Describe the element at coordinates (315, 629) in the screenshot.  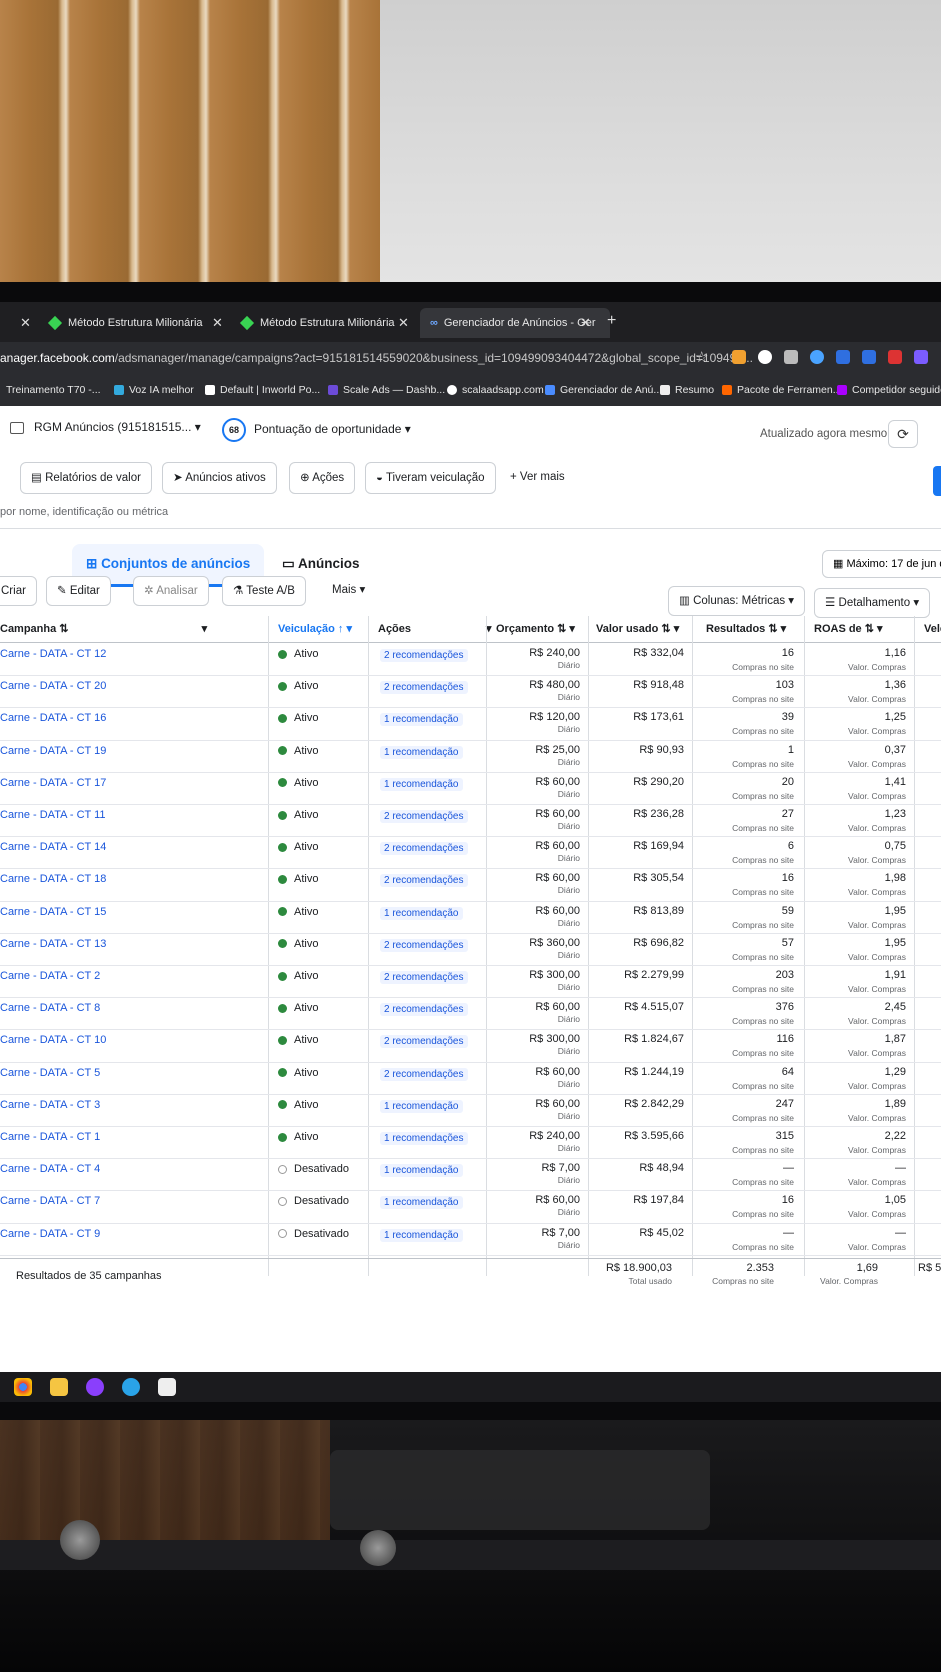
I see `col-delivery: Veiculação ↑ ▾` at that location.